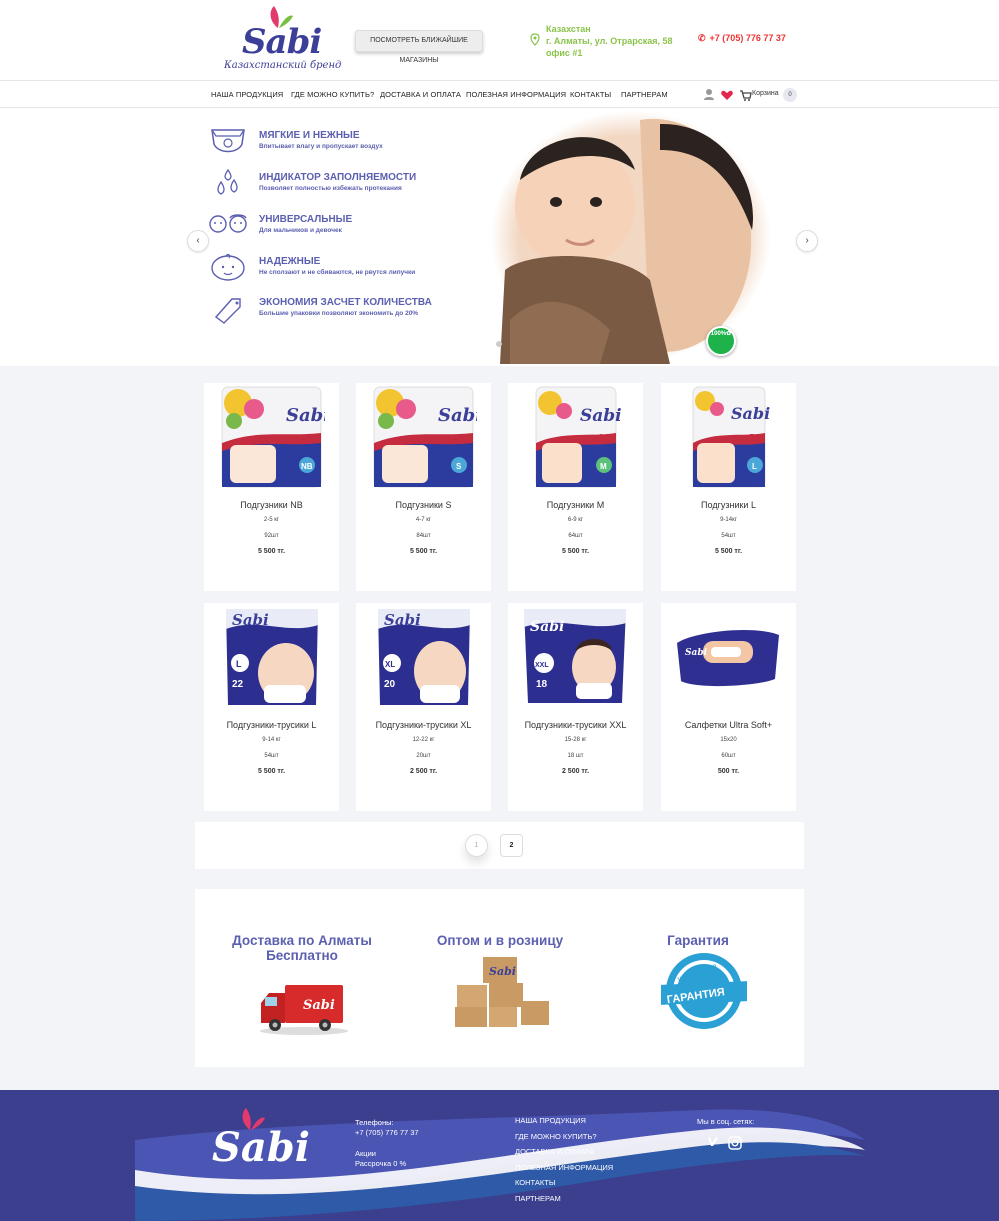 This screenshot has height=1221, width=999. Describe the element at coordinates (271, 505) in the screenshot. I see `product-name: Подгузники NB` at that location.